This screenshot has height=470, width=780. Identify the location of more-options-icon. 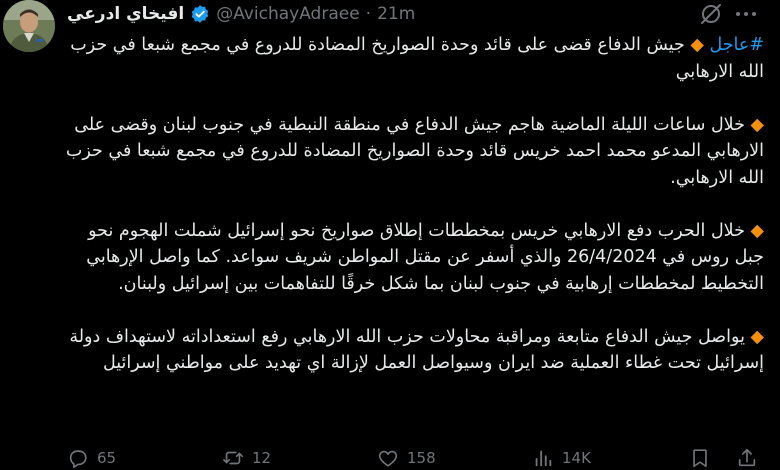
(746, 14).